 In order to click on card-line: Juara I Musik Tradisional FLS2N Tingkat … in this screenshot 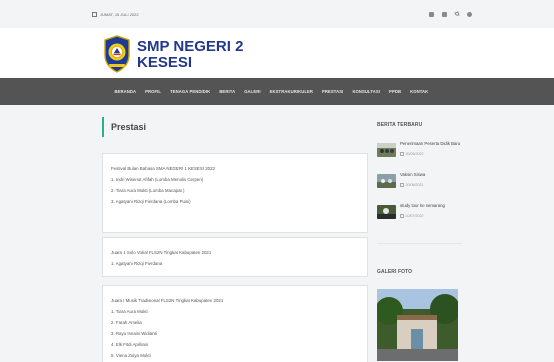, I will do `click(167, 300)`.